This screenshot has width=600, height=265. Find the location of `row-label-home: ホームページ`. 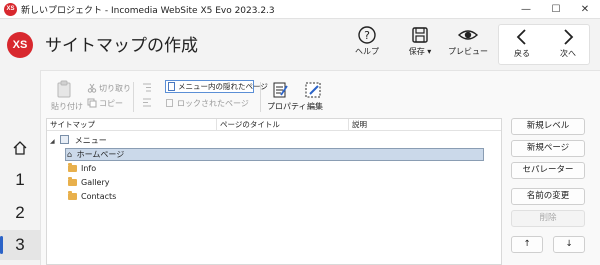

row-label-home: ホームページ is located at coordinates (100, 154).